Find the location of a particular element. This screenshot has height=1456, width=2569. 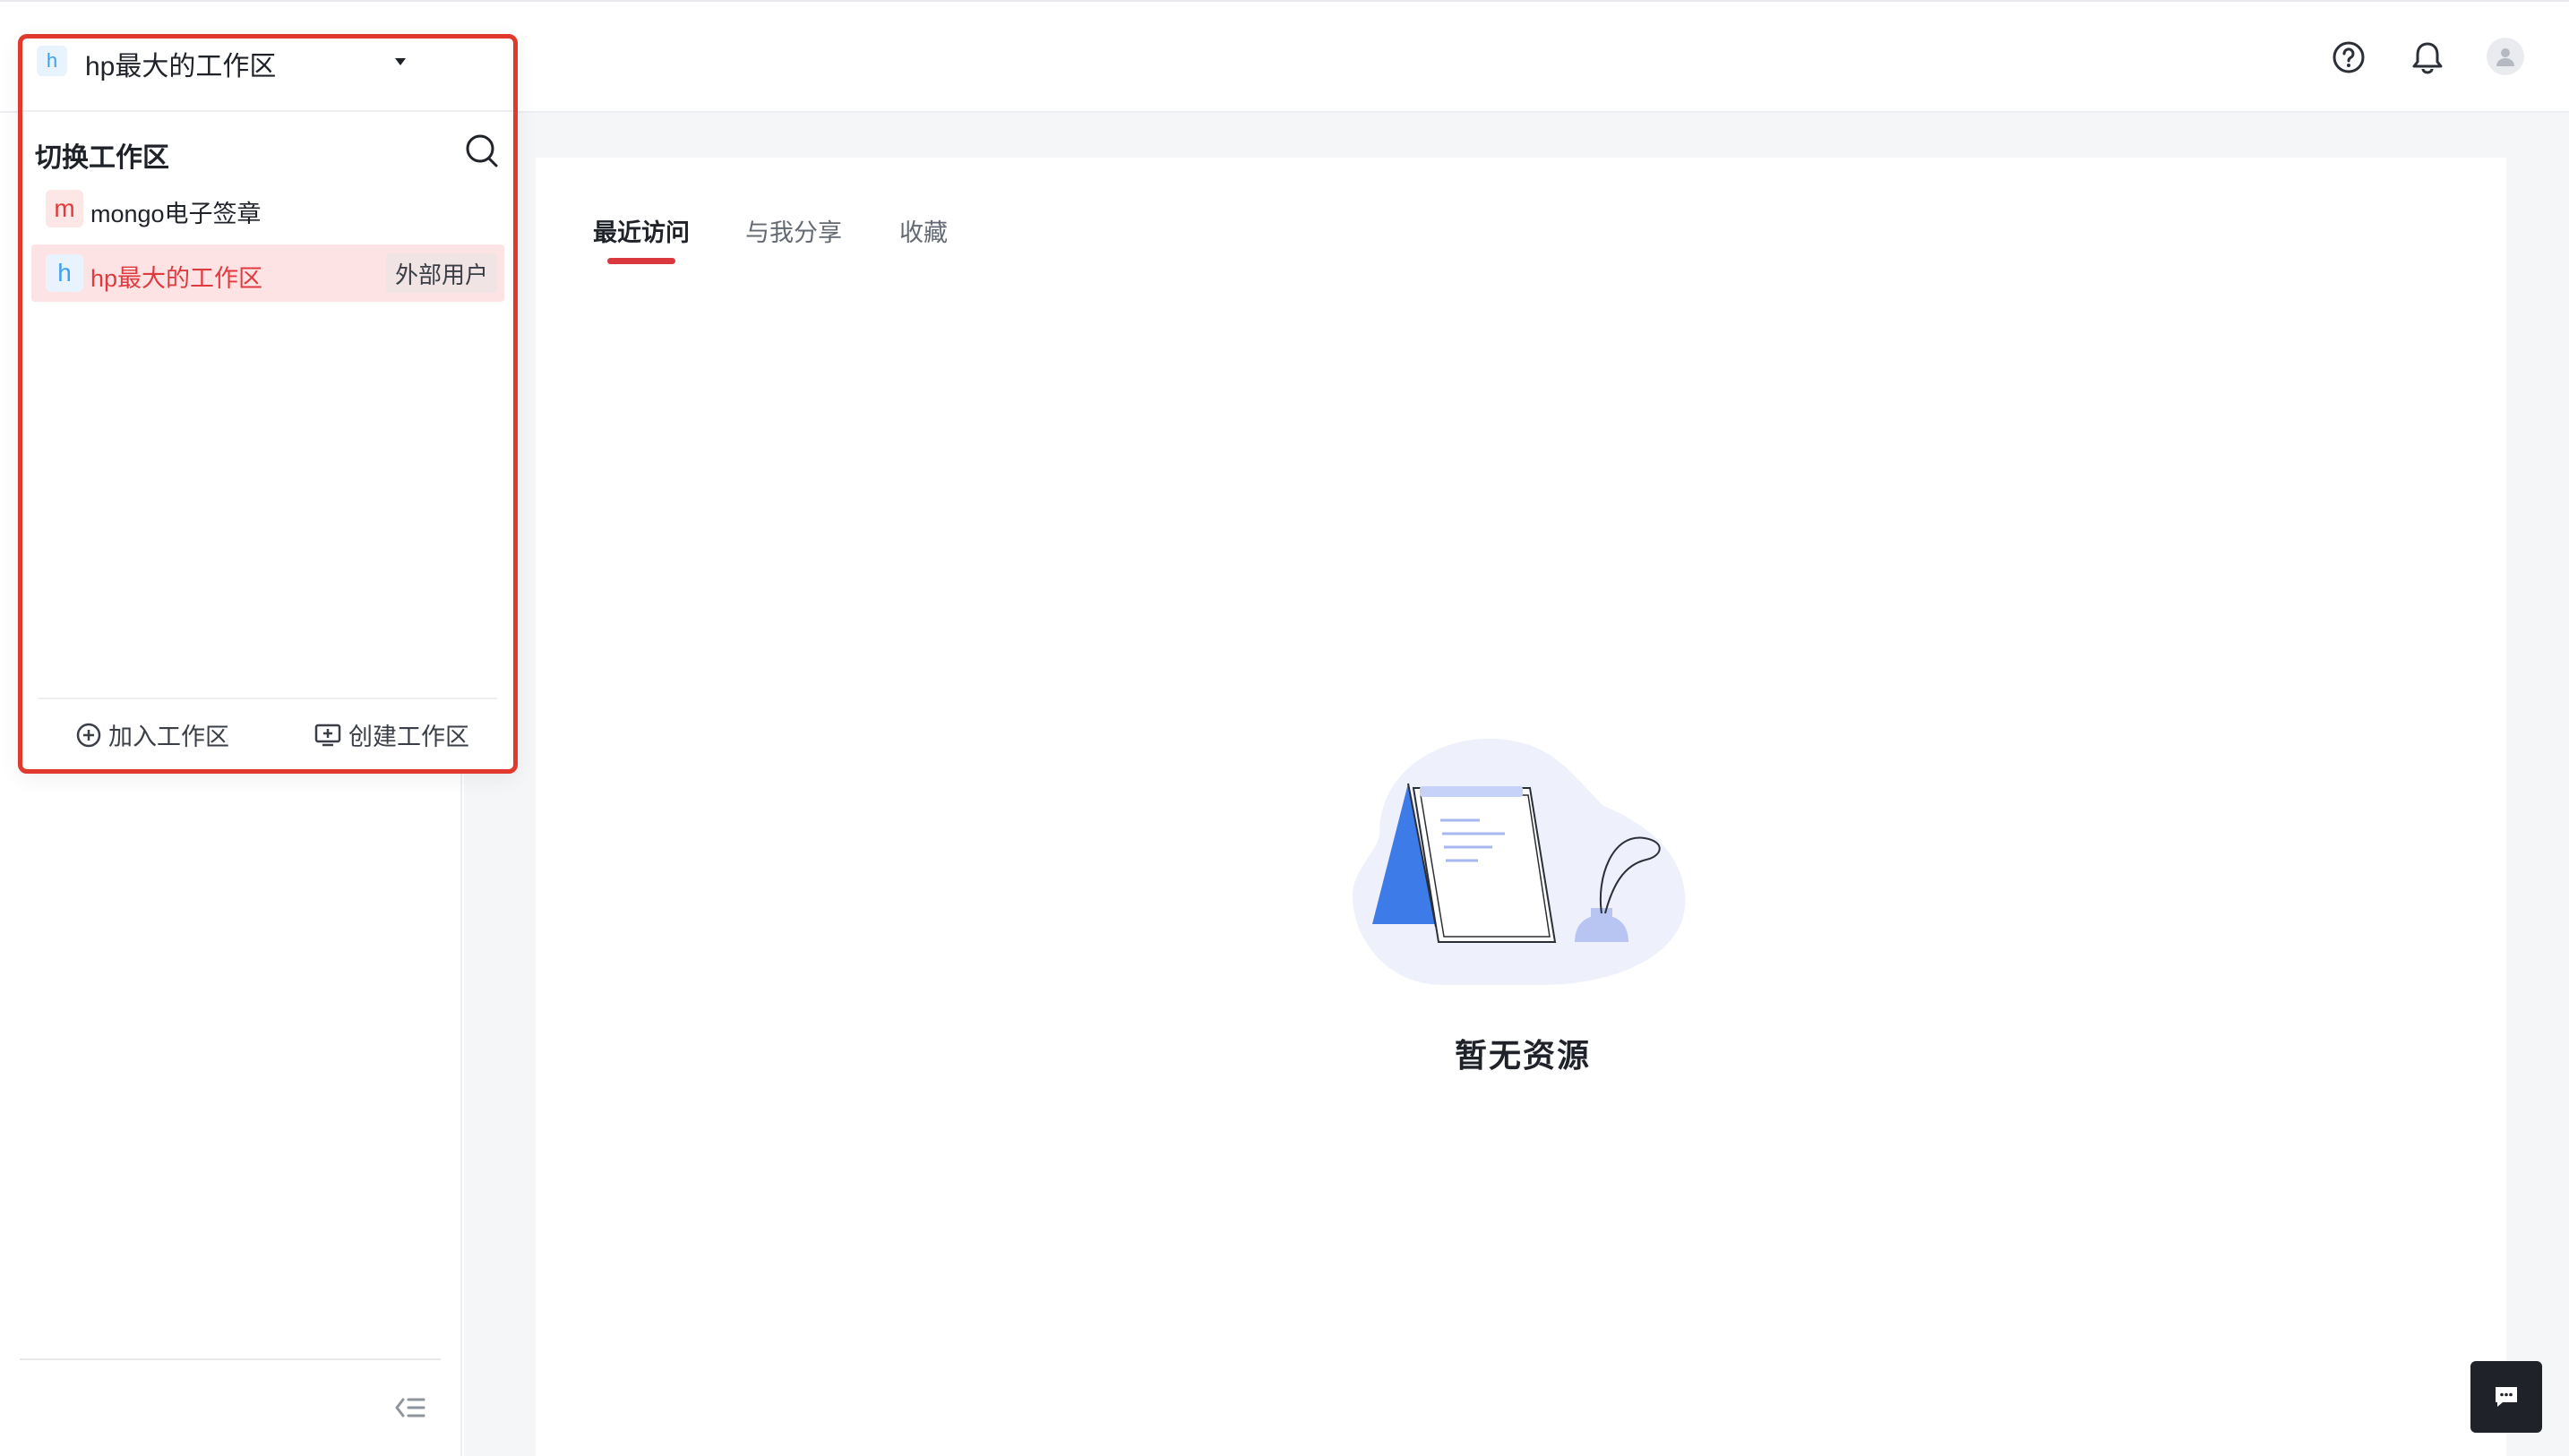

create-workspace-button: 创建工作区 is located at coordinates (391, 734).